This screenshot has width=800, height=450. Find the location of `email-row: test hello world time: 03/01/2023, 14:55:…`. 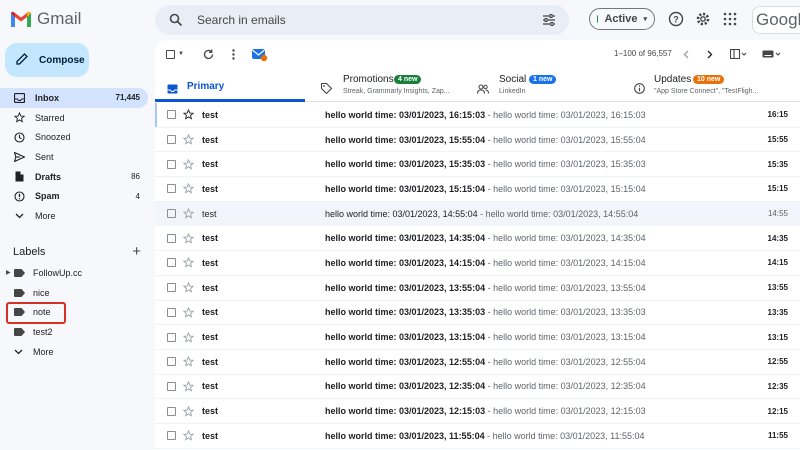

email-row: test hello world time: 03/01/2023, 14:55:… is located at coordinates (477, 214).